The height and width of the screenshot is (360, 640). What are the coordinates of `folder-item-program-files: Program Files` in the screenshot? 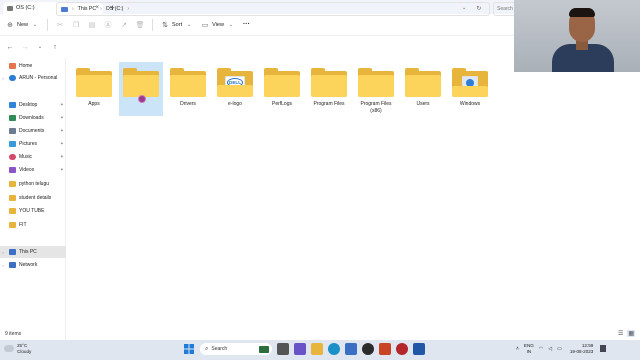 It's located at (329, 89).